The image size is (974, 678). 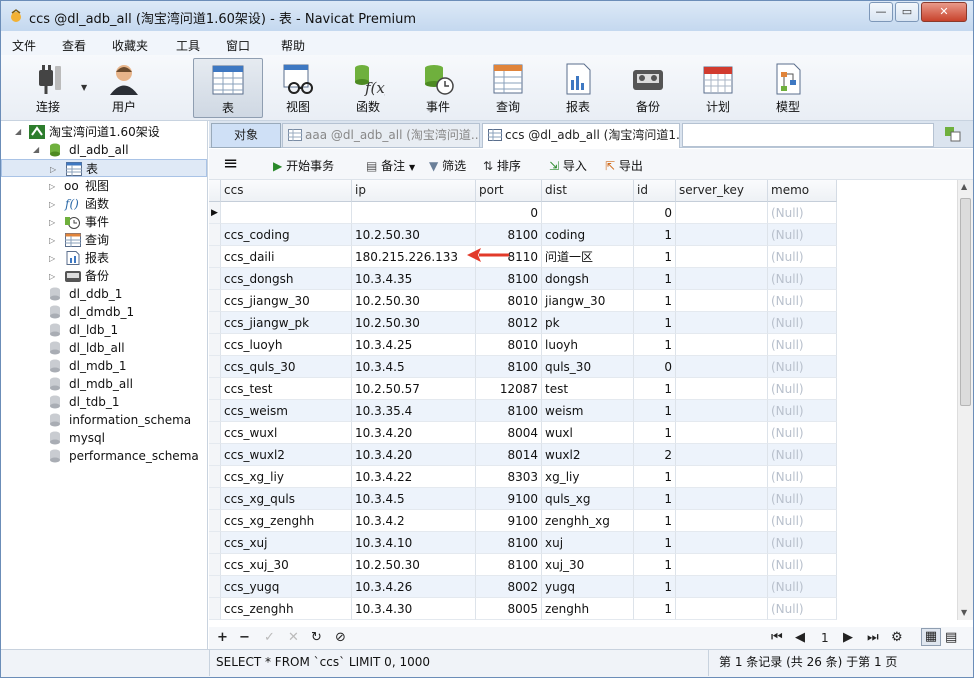 What do you see at coordinates (523, 257) in the screenshot?
I see `table-row: ccs_daili 180.215.226.133 8110 问道一区 1 (Null)` at bounding box center [523, 257].